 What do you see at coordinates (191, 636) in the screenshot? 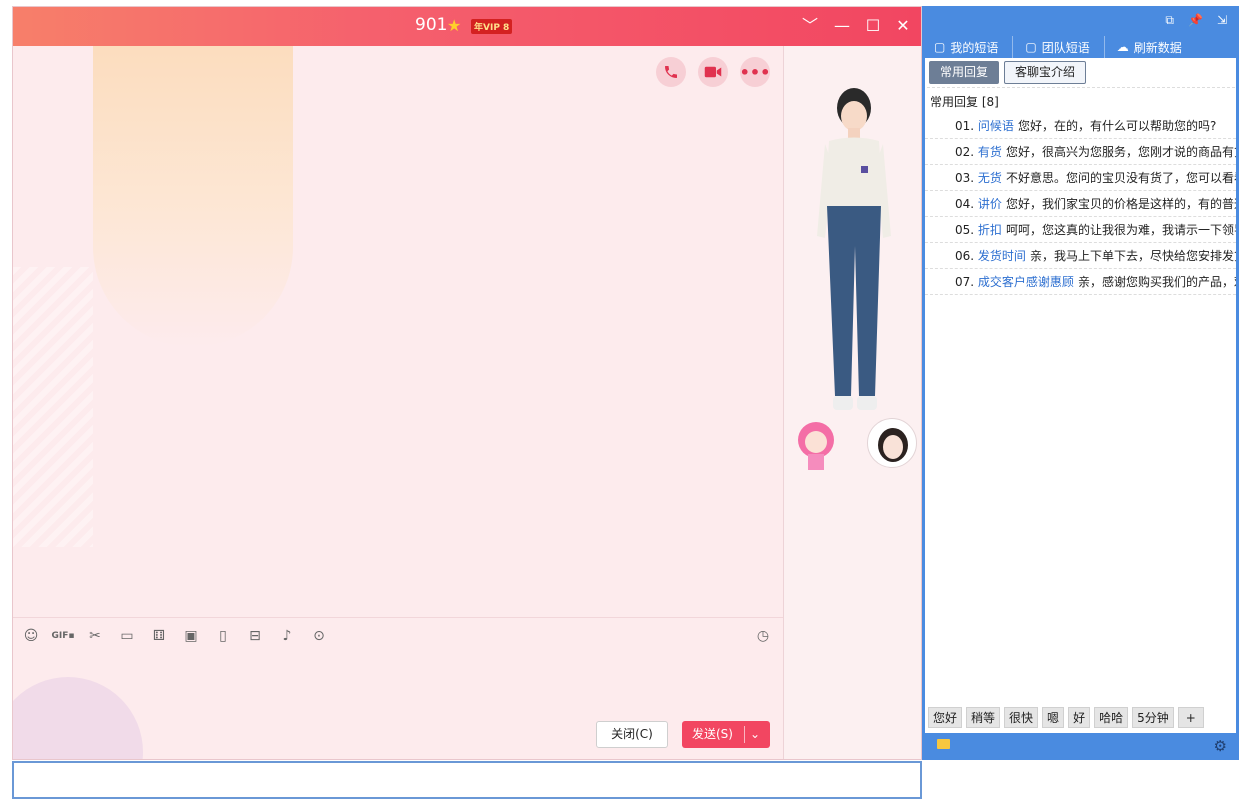
I see `image-icon: ▣` at bounding box center [191, 636].